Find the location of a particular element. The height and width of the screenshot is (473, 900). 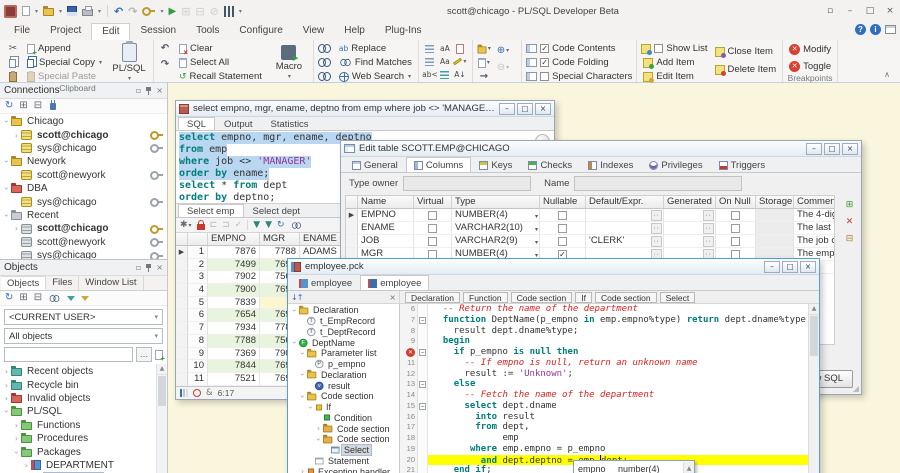

collapse-ribbon-icon: ∧ is located at coordinates (887, 74).